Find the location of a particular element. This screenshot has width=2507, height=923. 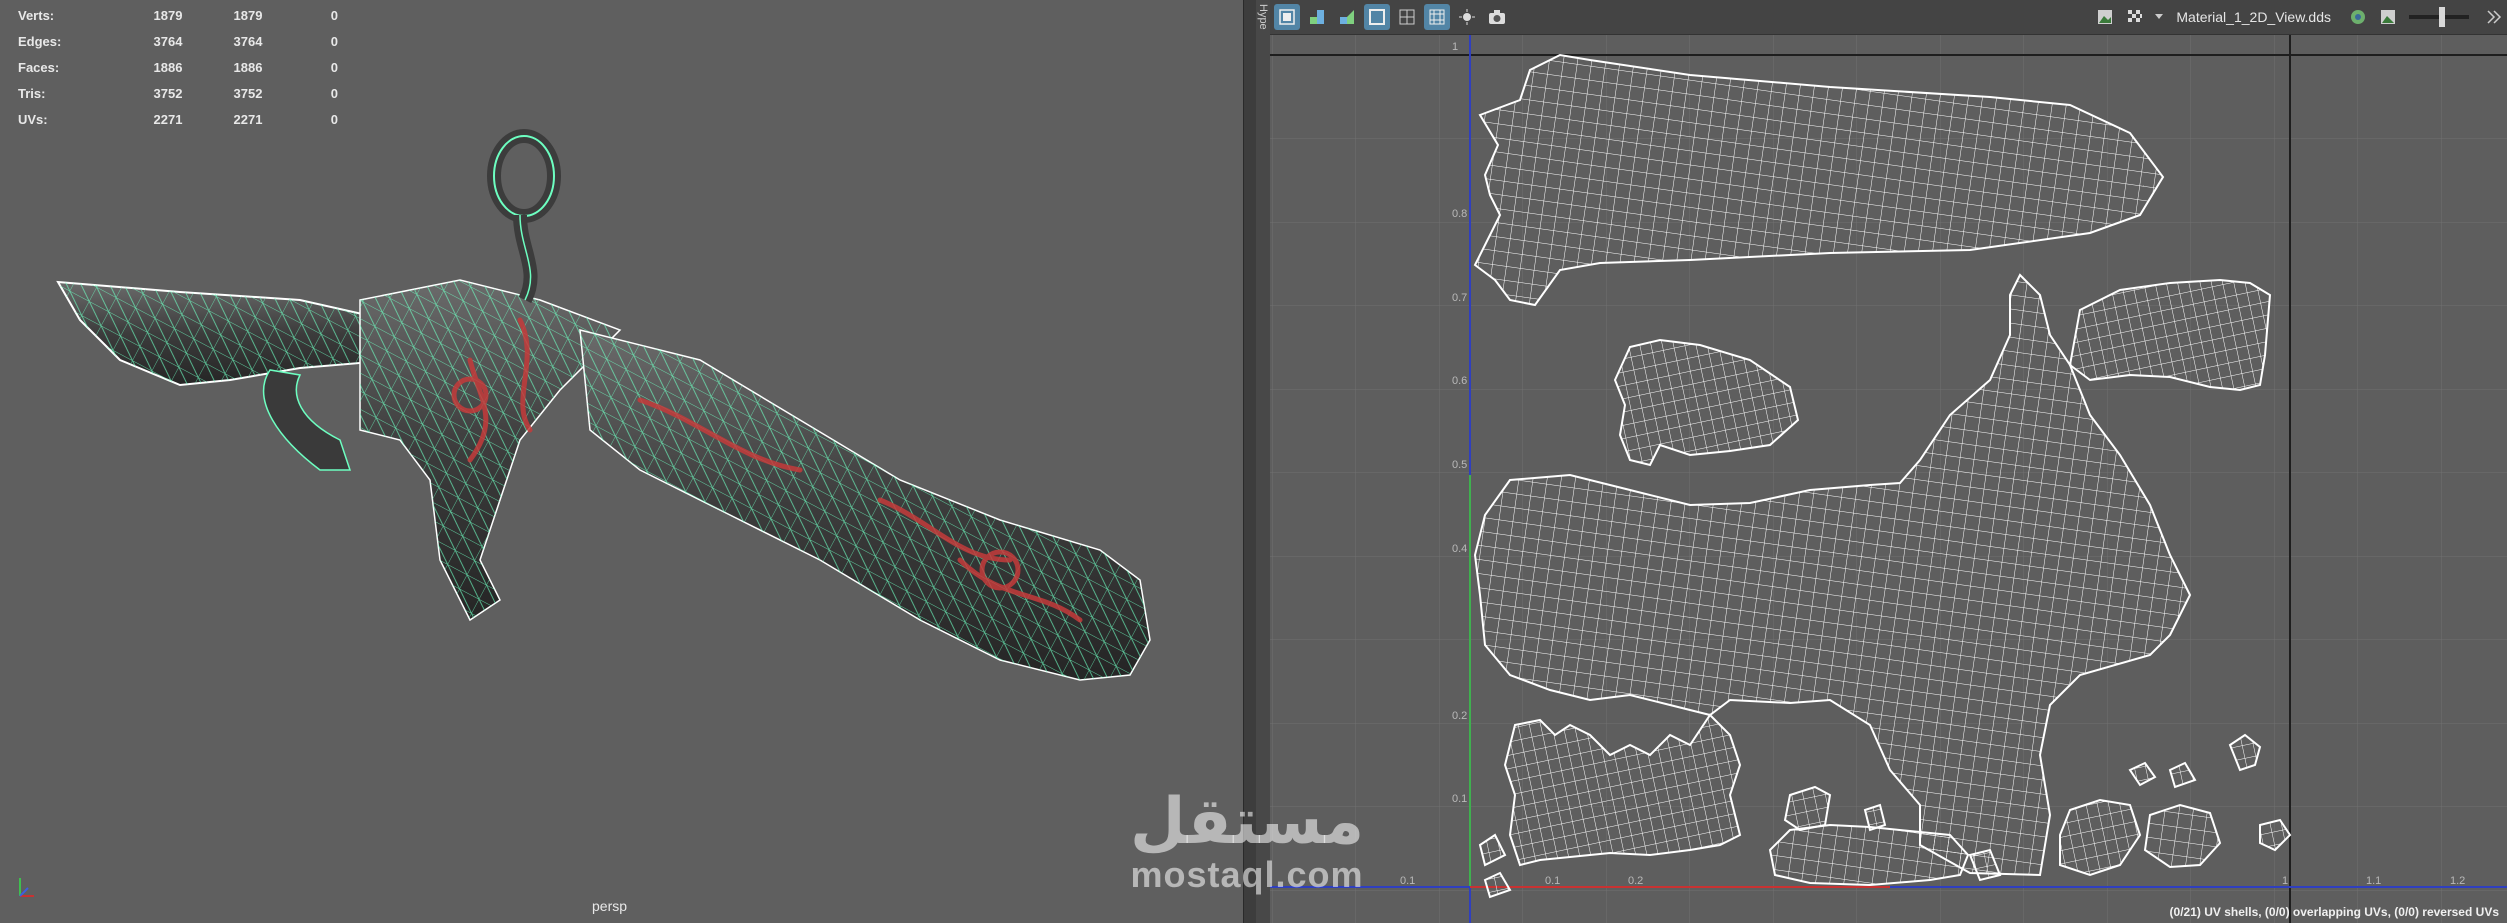

tick-x-3: 1 is located at coordinates (2285, 881).